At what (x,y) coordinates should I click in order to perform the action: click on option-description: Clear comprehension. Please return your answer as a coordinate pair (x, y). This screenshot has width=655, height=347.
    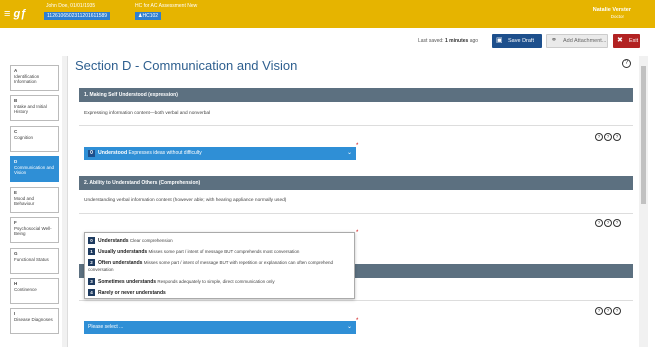
    Looking at the image, I should click on (151, 240).